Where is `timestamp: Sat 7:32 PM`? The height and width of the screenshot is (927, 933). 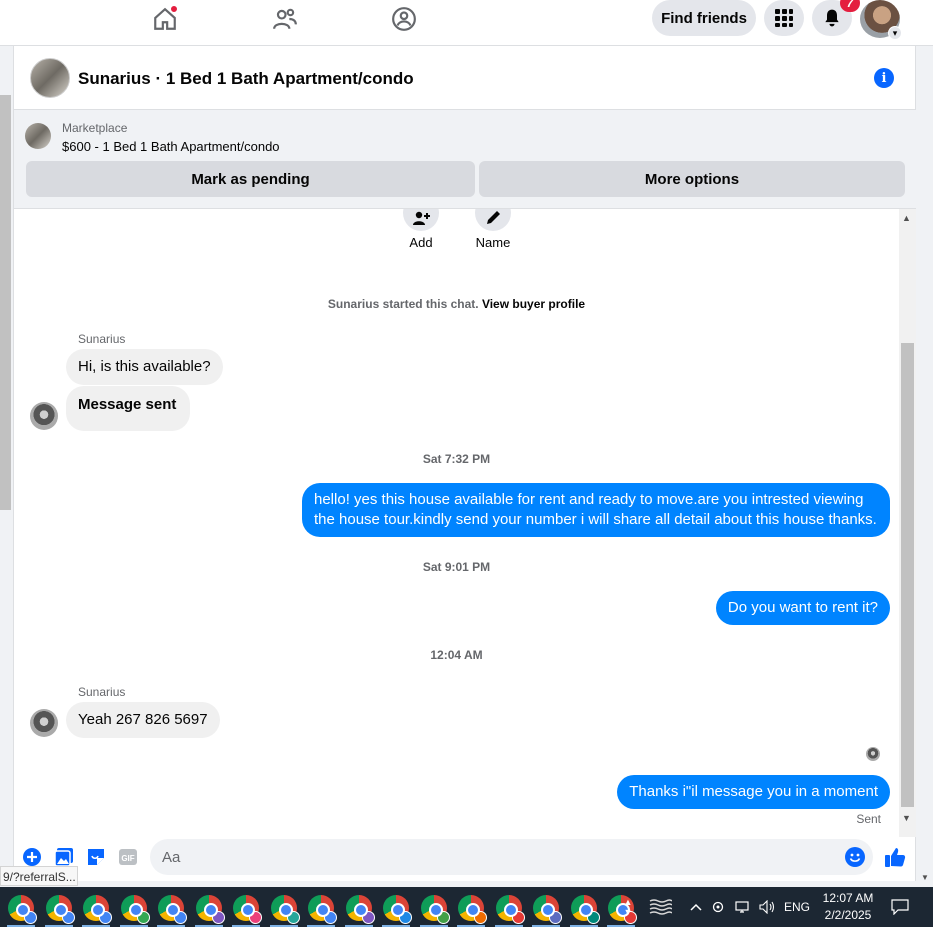
timestamp: Sat 7:32 PM is located at coordinates (456, 459).